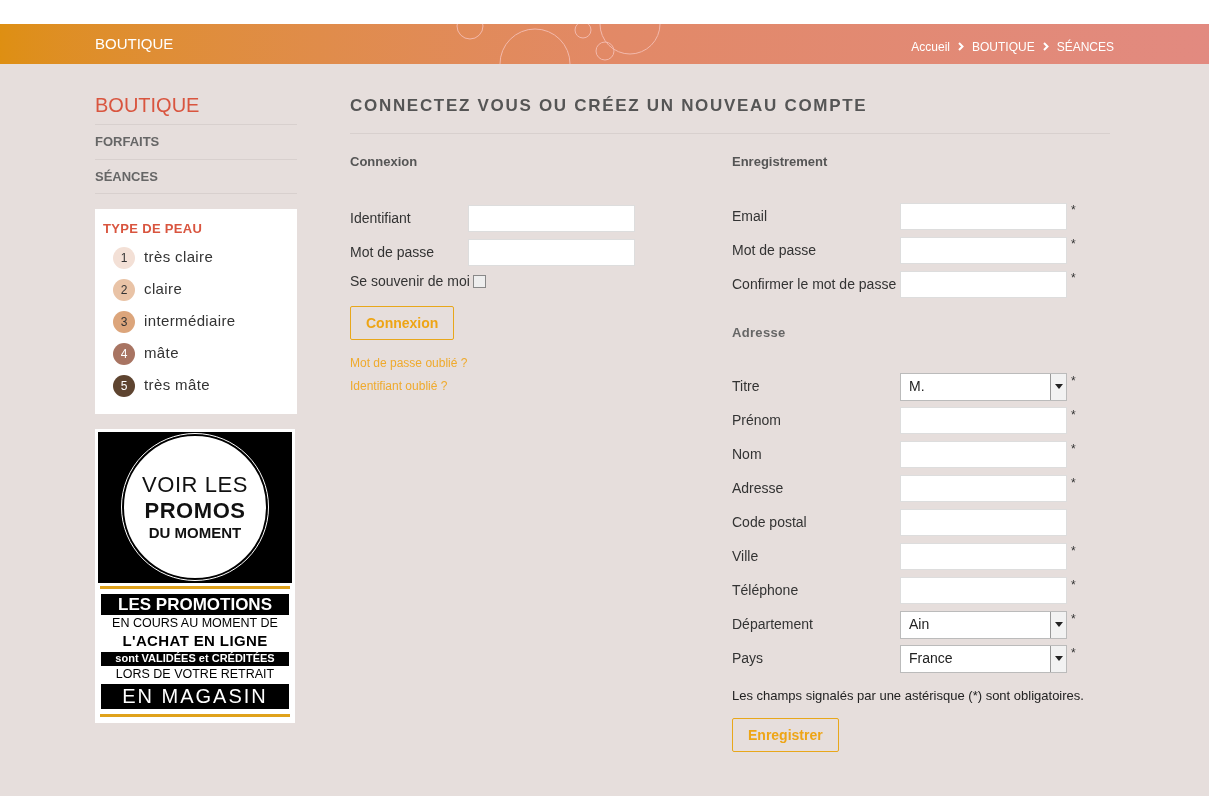  What do you see at coordinates (134, 43) in the screenshot?
I see `band-title: BOUTIQUE` at bounding box center [134, 43].